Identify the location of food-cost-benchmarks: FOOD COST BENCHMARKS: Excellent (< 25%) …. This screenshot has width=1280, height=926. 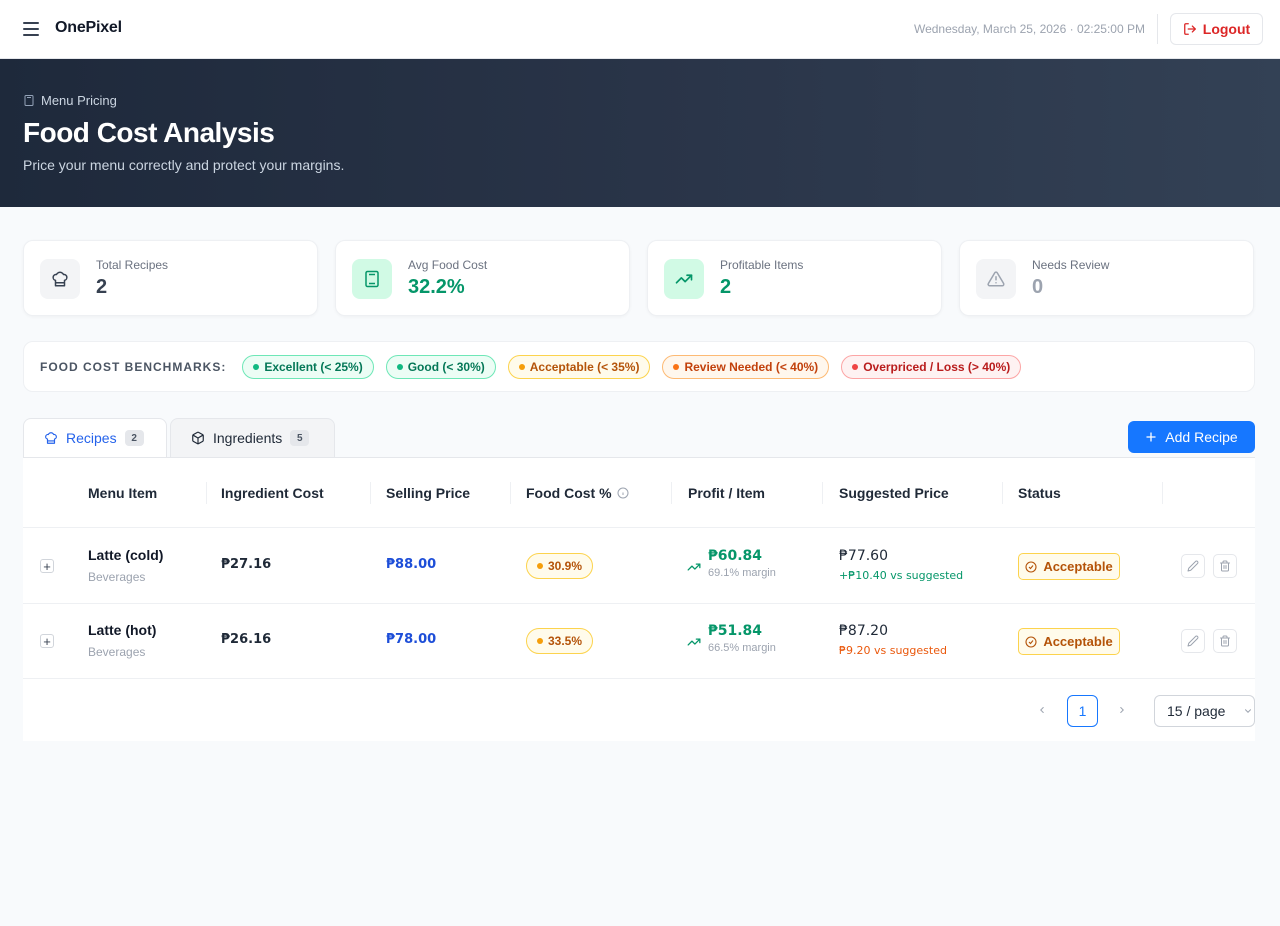
(639, 366).